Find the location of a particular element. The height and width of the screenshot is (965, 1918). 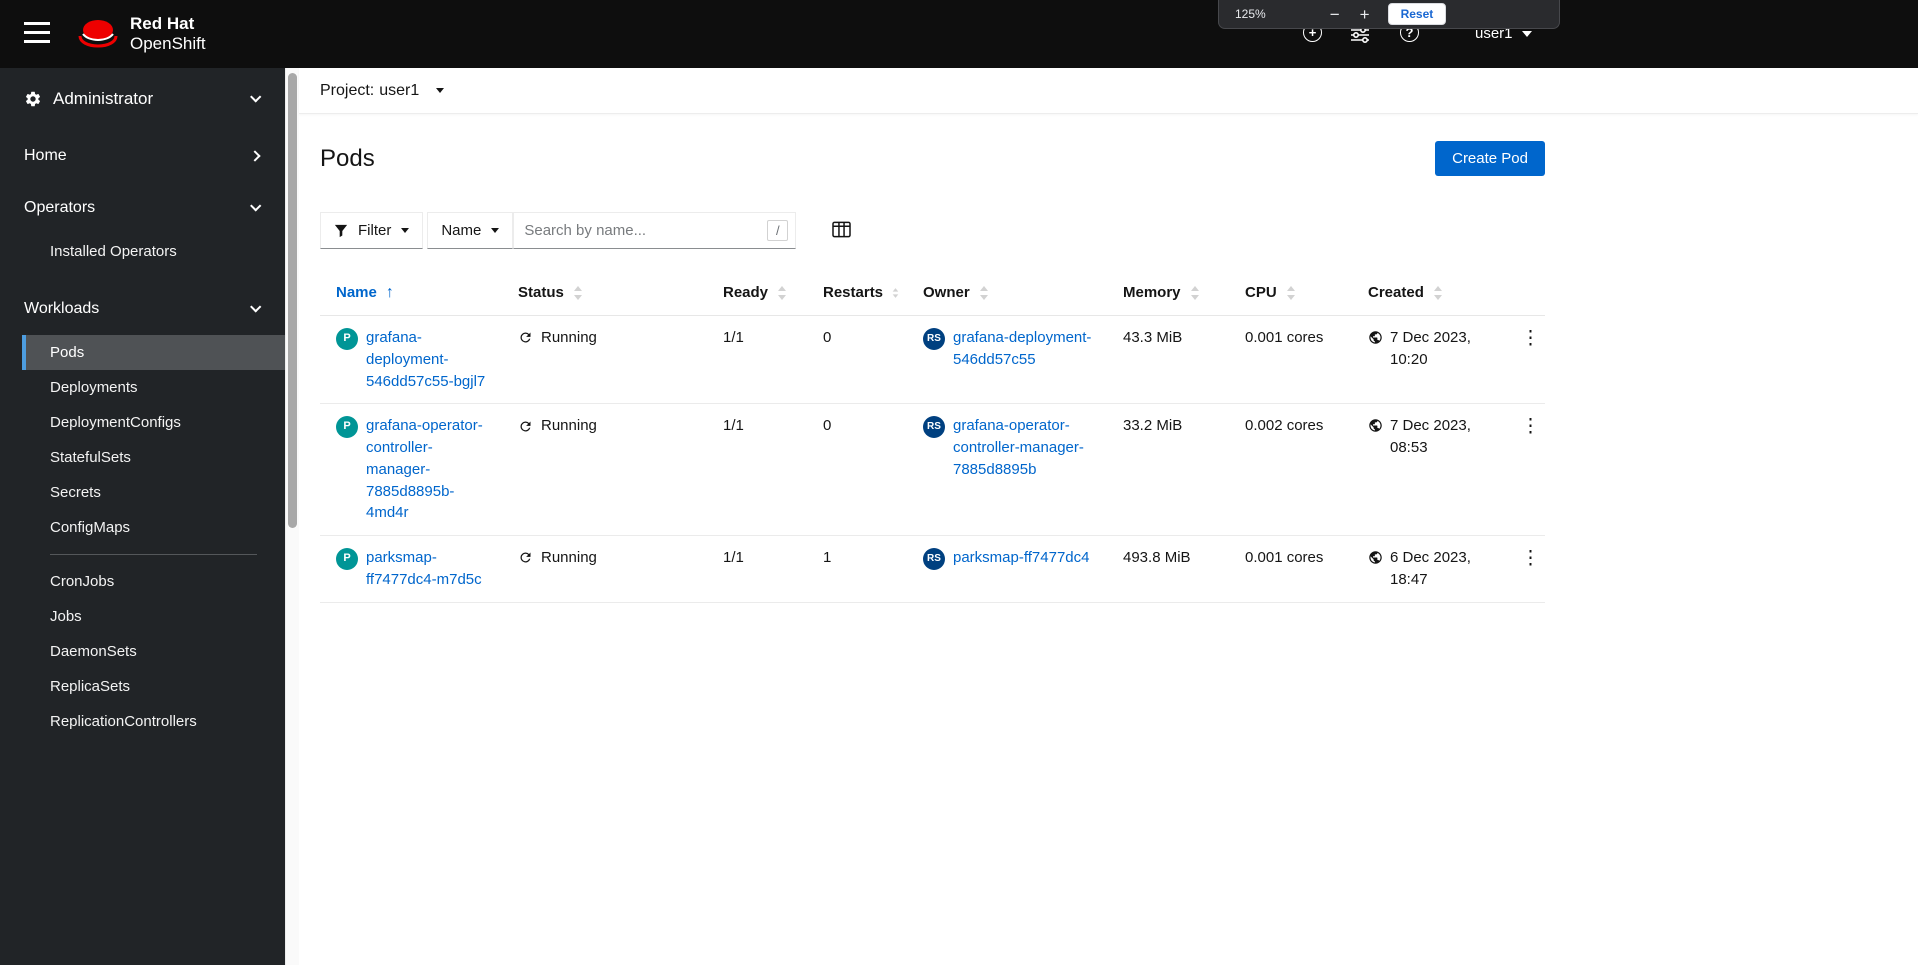

sidebar-item-statefulsets: StatefulSets is located at coordinates (153, 457).